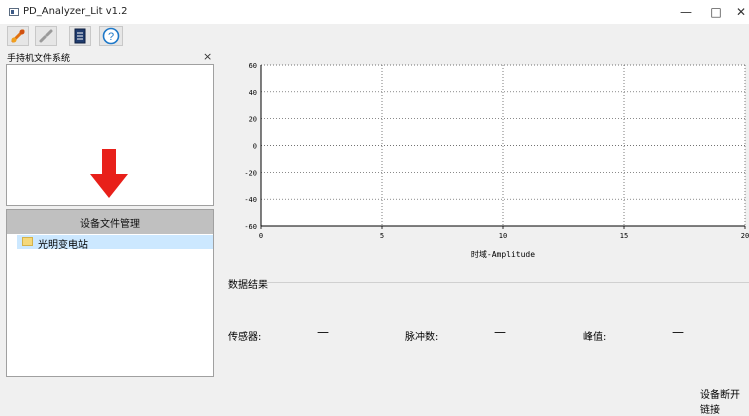  Describe the element at coordinates (500, 332) in the screenshot. I see `pulse-count-value: —` at that location.